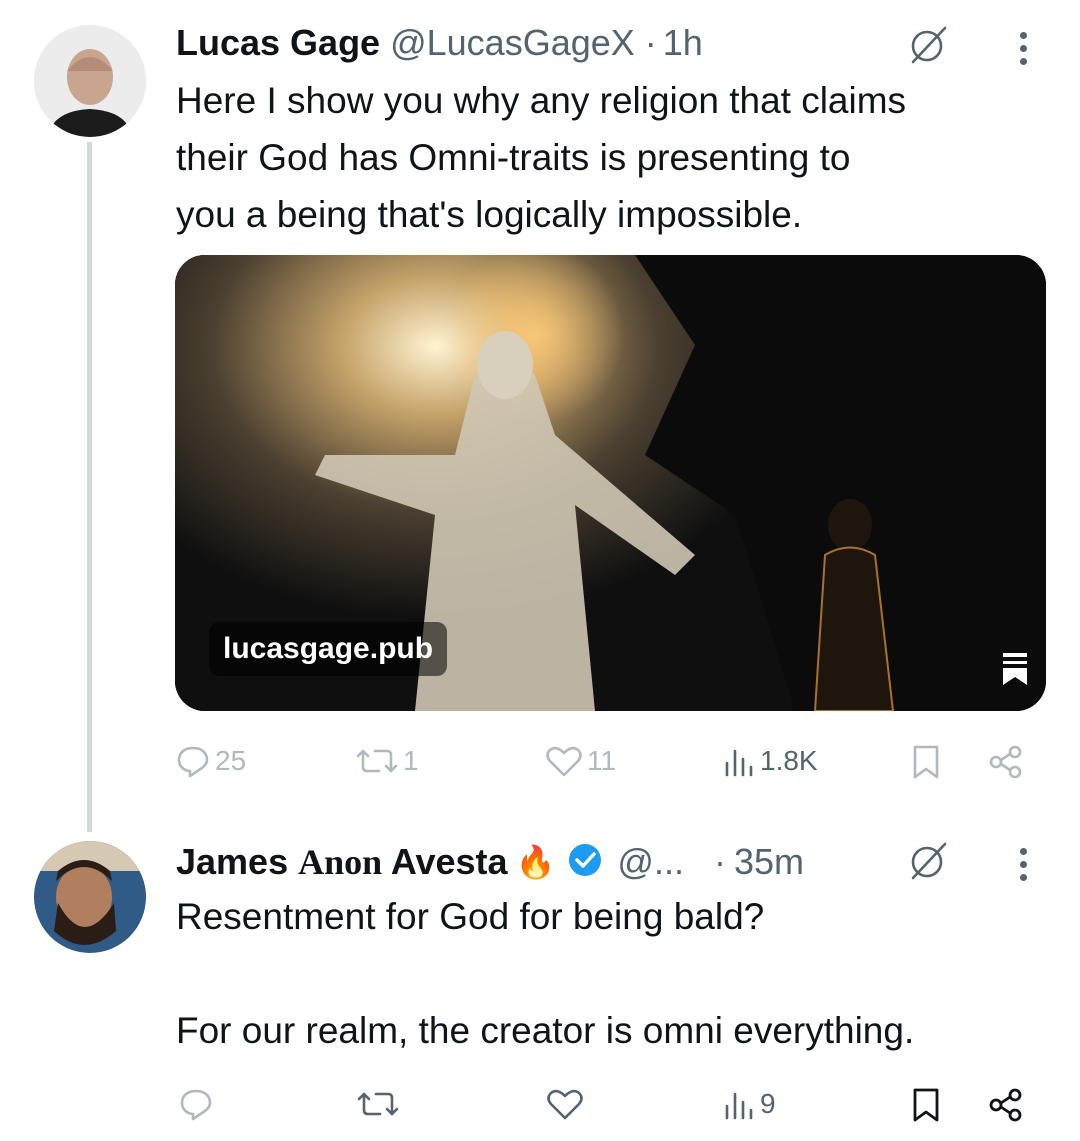  I want to click on tweet-text-line: Resentment for God for being bald?, so click(470, 916).